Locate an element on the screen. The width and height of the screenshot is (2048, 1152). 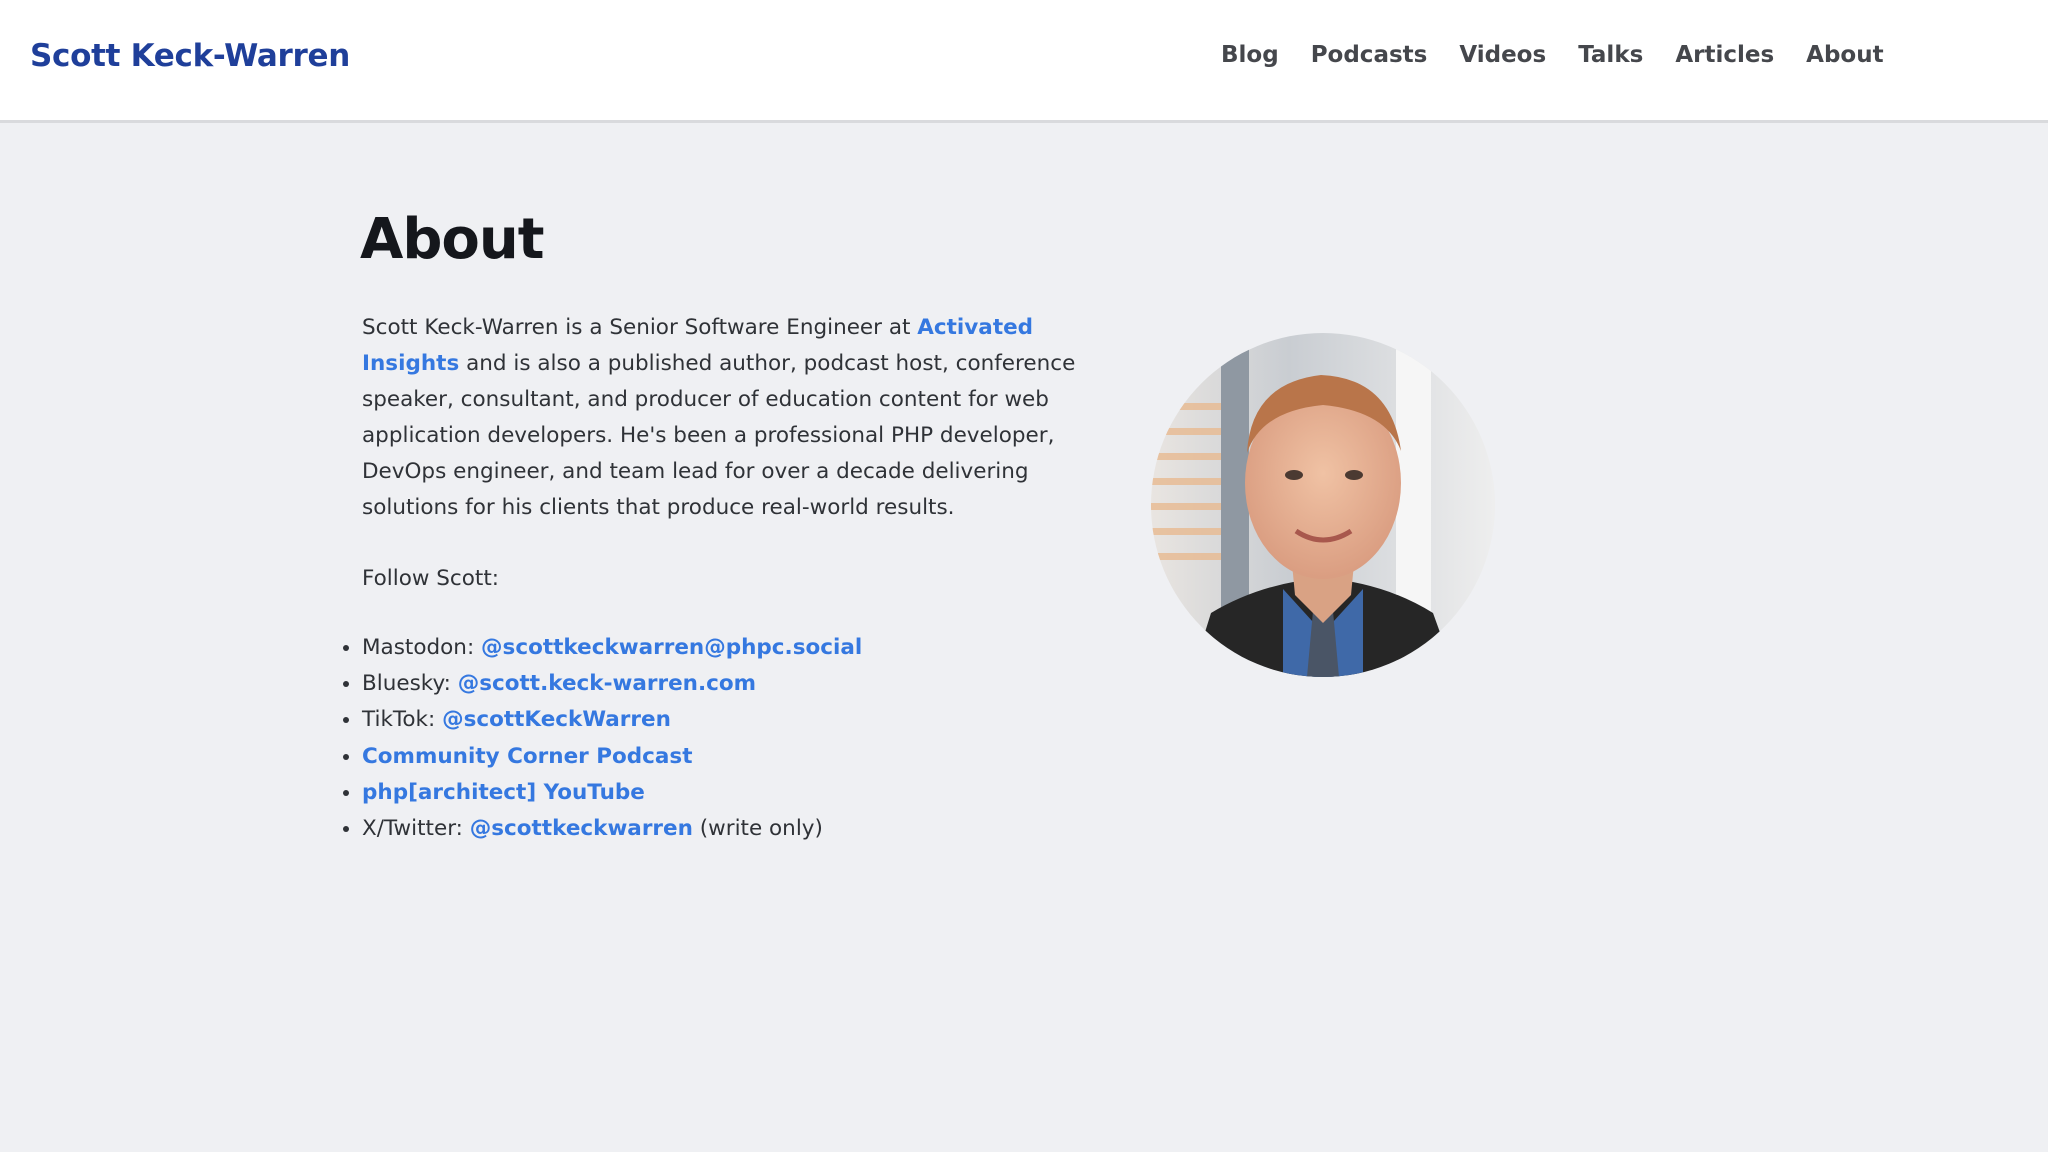
portrait-illustration is located at coordinates (1323, 505).